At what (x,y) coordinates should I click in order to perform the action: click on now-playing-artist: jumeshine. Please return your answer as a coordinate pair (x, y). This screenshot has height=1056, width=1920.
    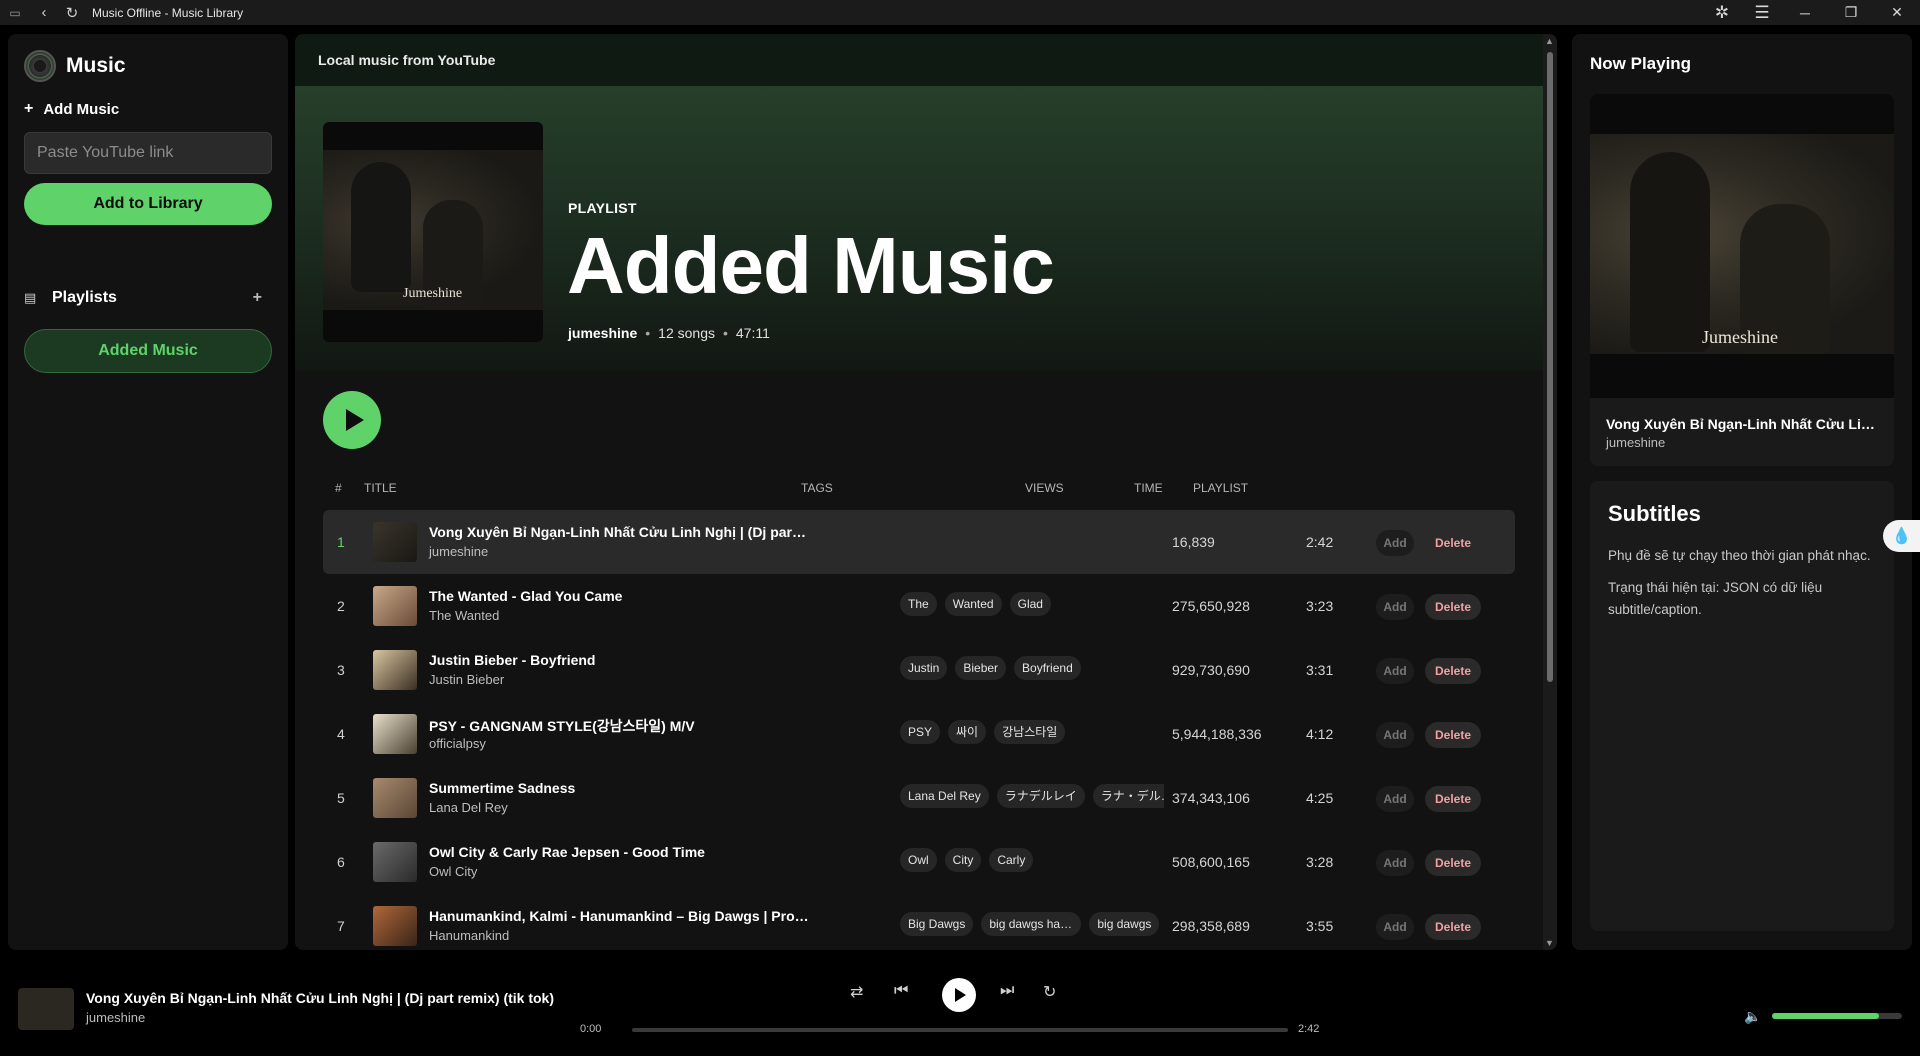
    Looking at the image, I should click on (1636, 442).